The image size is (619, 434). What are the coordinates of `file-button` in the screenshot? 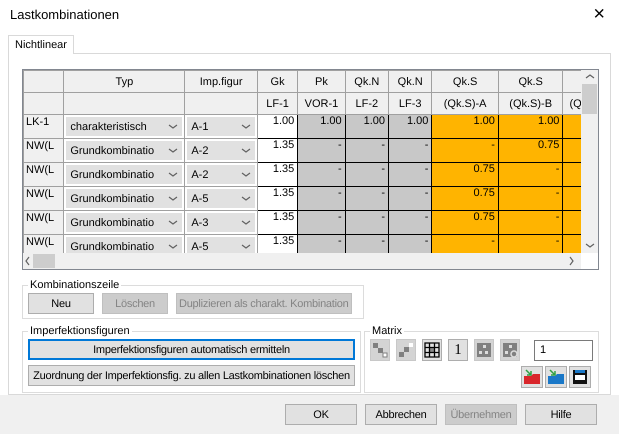 It's located at (580, 377).